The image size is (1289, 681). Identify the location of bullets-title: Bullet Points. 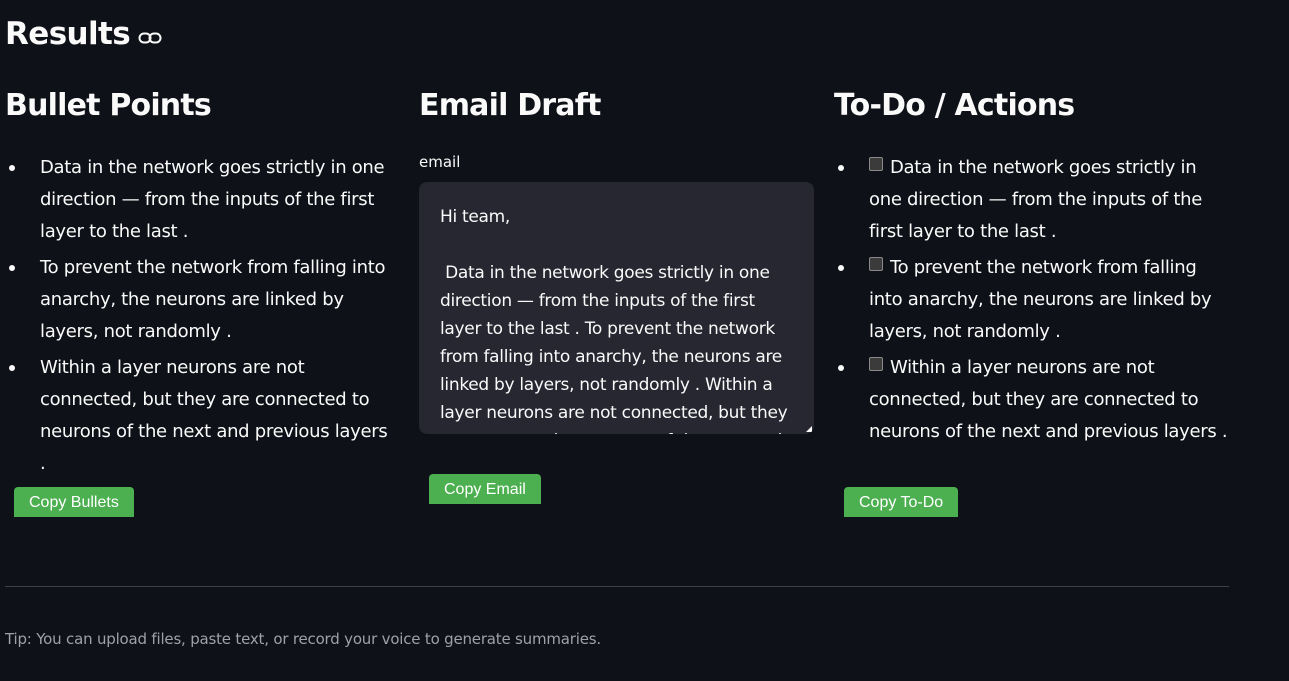
(108, 105).